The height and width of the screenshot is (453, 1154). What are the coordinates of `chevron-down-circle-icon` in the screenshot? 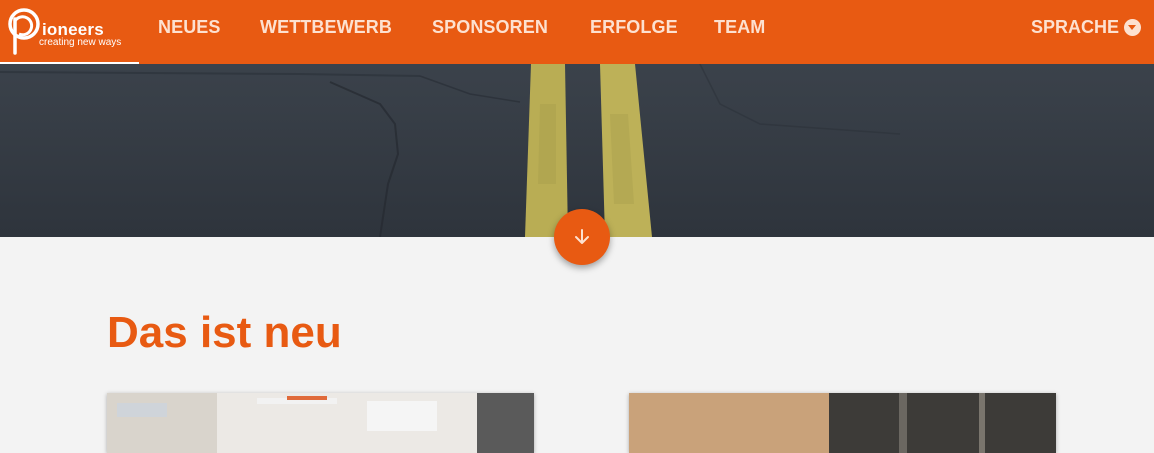 It's located at (1132, 27).